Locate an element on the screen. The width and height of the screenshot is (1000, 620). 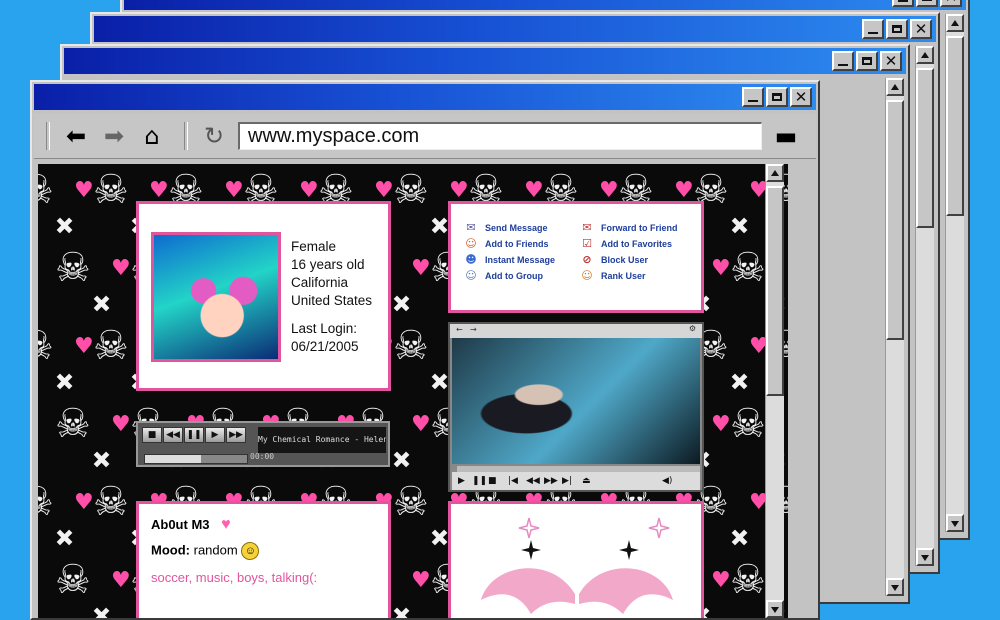
folder-icon: ▬ is located at coordinates (786, 136).